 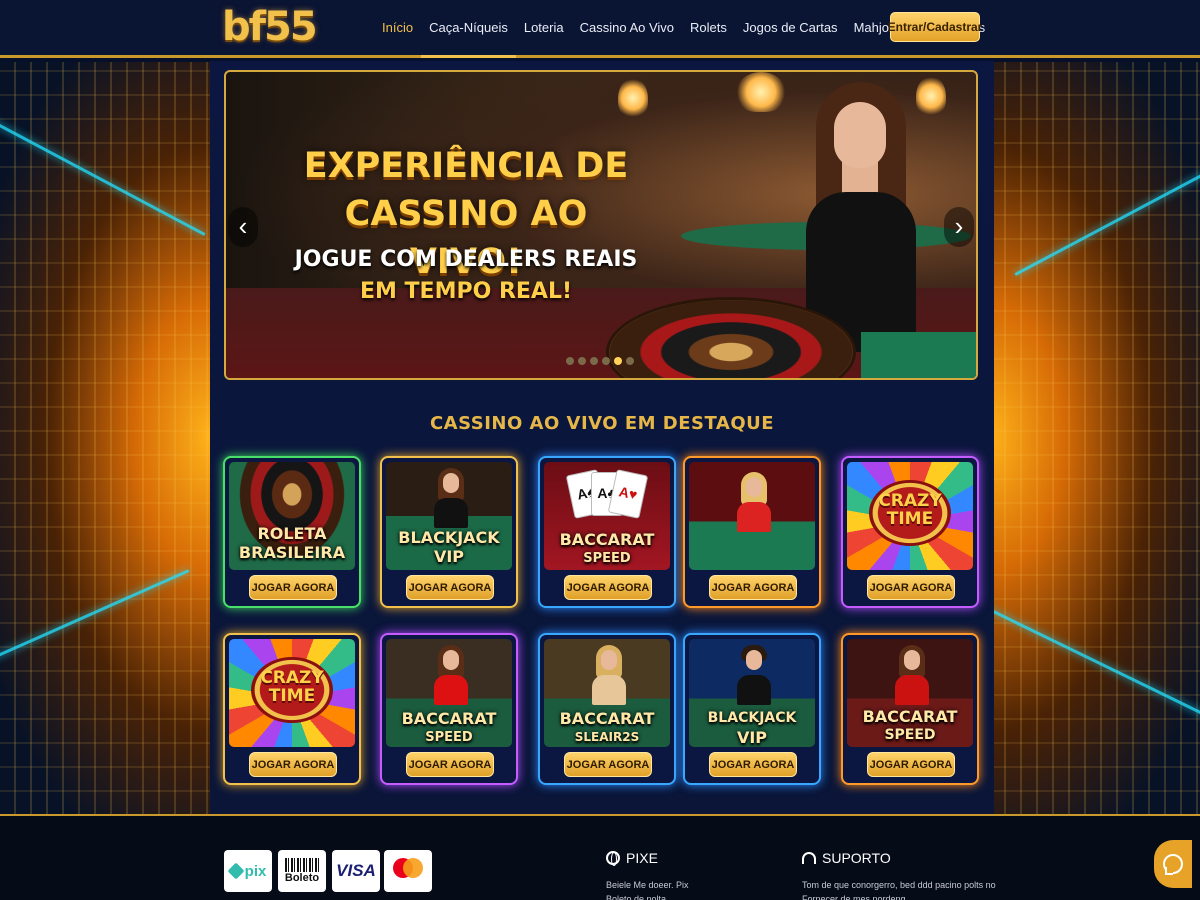 I want to click on chat-bubble-icon, so click(x=1173, y=864).